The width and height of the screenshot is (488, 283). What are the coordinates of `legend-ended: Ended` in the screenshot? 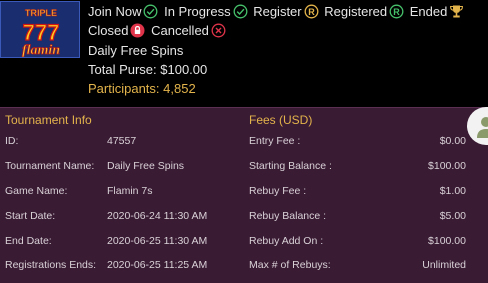 It's located at (437, 11).